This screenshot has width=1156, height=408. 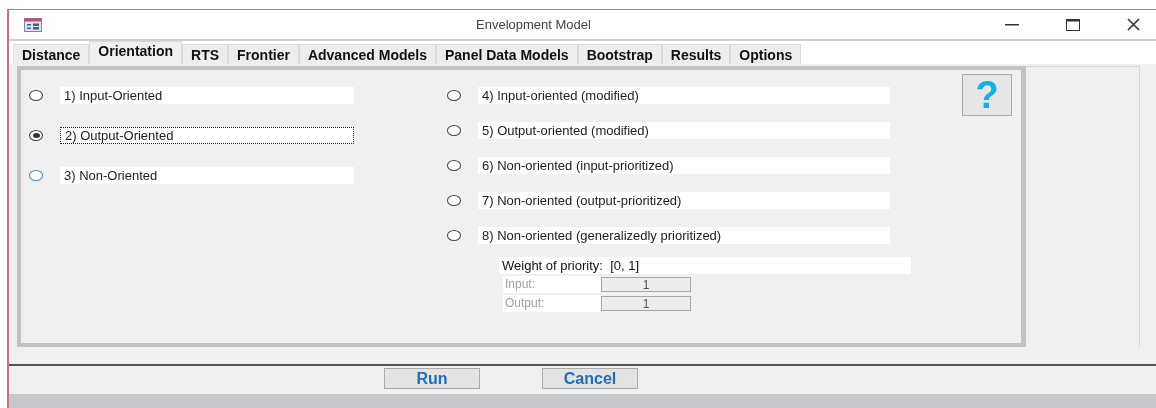 What do you see at coordinates (533, 24) in the screenshot?
I see `window-title: Envelopment Model` at bounding box center [533, 24].